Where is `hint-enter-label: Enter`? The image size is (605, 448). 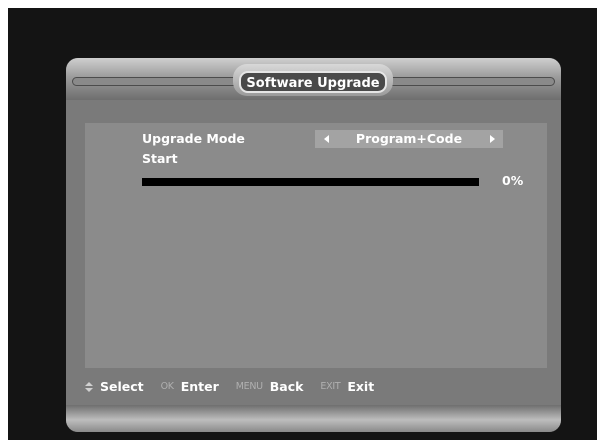
hint-enter-label: Enter is located at coordinates (199, 386).